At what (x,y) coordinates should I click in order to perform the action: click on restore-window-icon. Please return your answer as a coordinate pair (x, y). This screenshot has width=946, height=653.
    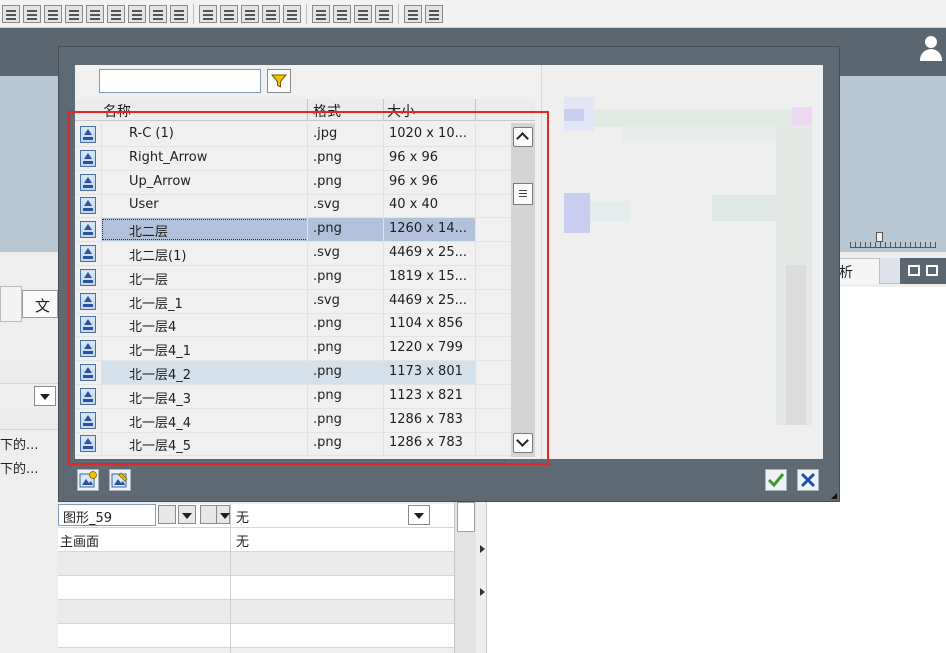
    Looking at the image, I should click on (914, 270).